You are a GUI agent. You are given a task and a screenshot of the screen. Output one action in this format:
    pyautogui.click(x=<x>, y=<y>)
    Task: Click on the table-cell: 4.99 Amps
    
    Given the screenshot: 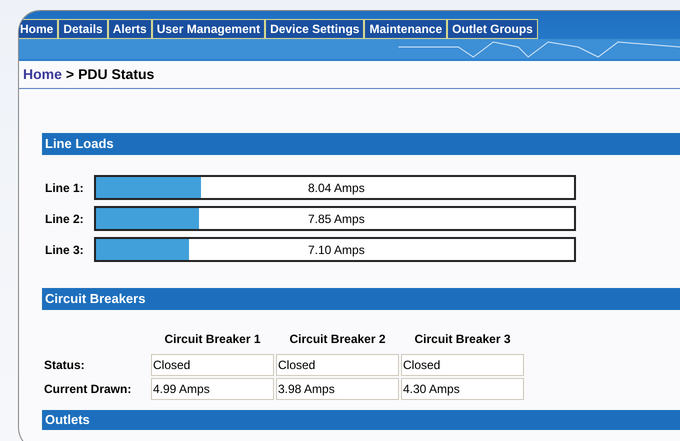 What is the action you would take?
    pyautogui.click(x=212, y=389)
    